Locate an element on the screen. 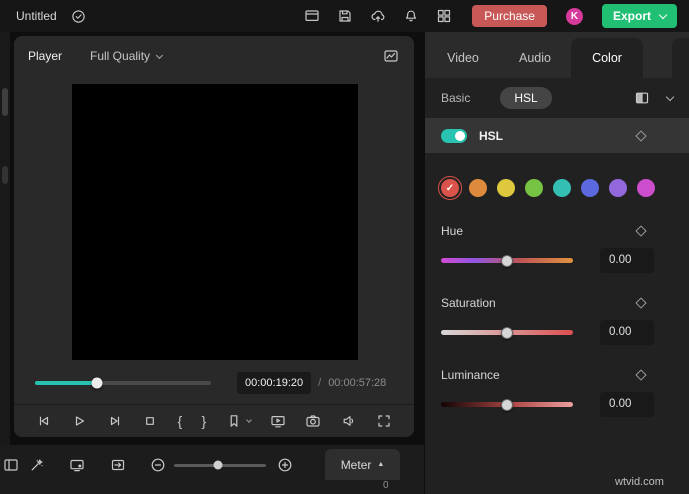 The height and width of the screenshot is (494, 689). panel-tabs: Video Audio Color is located at coordinates (557, 55).